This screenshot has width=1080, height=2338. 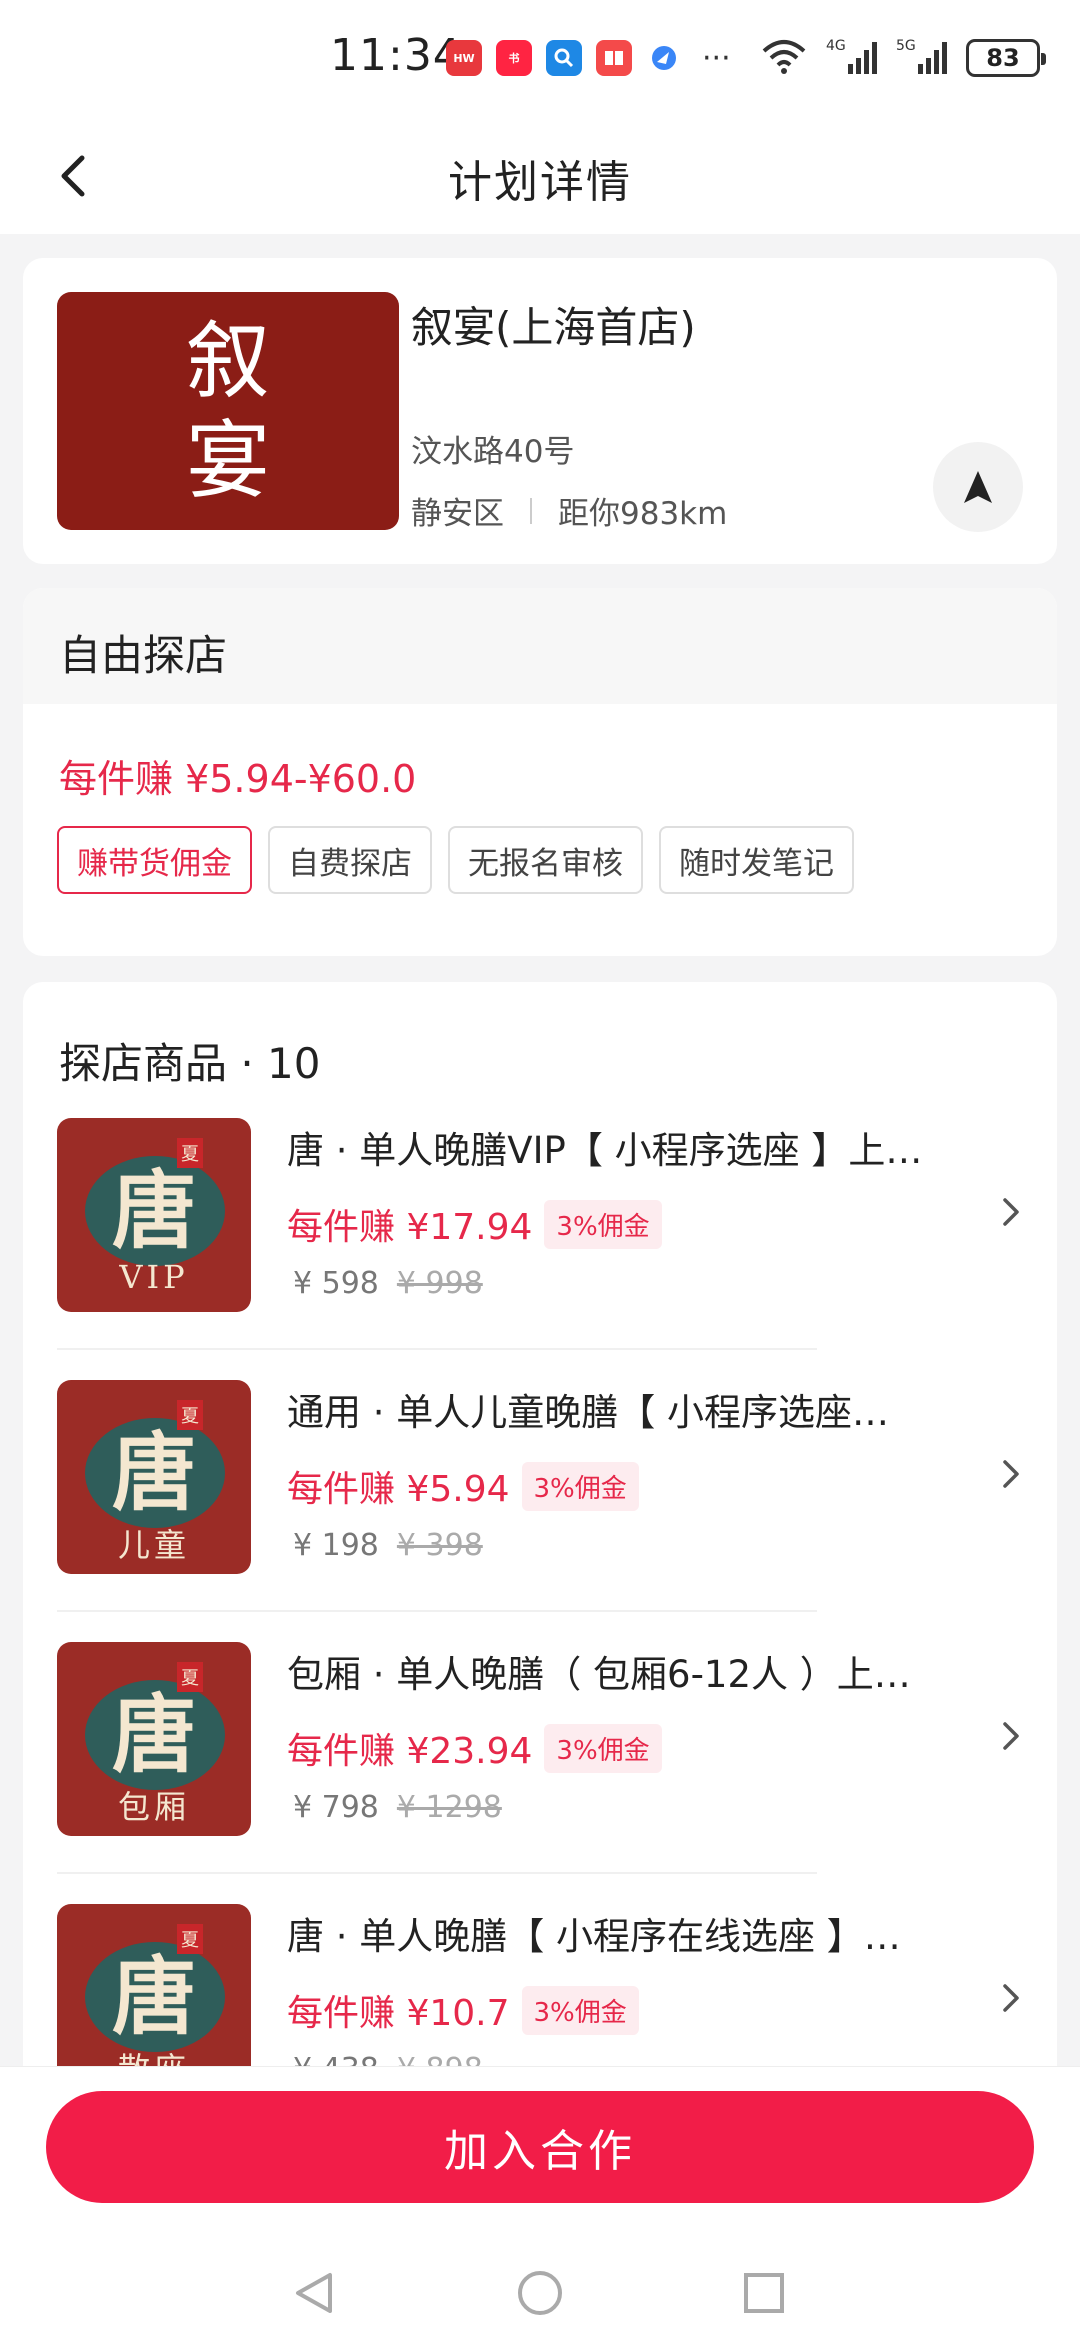 What do you see at coordinates (190, 1063) in the screenshot?
I see `products-title: 探店商品 · 10` at bounding box center [190, 1063].